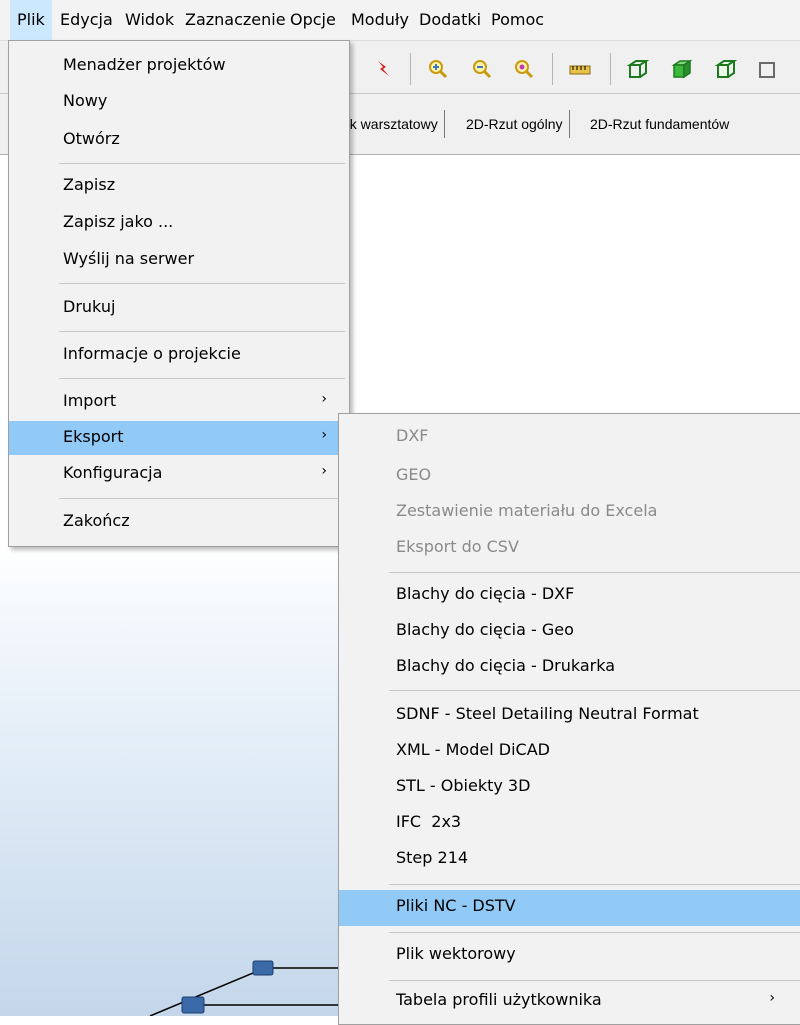  I want to click on menu-item-drukuj: Drukuj, so click(179, 311).